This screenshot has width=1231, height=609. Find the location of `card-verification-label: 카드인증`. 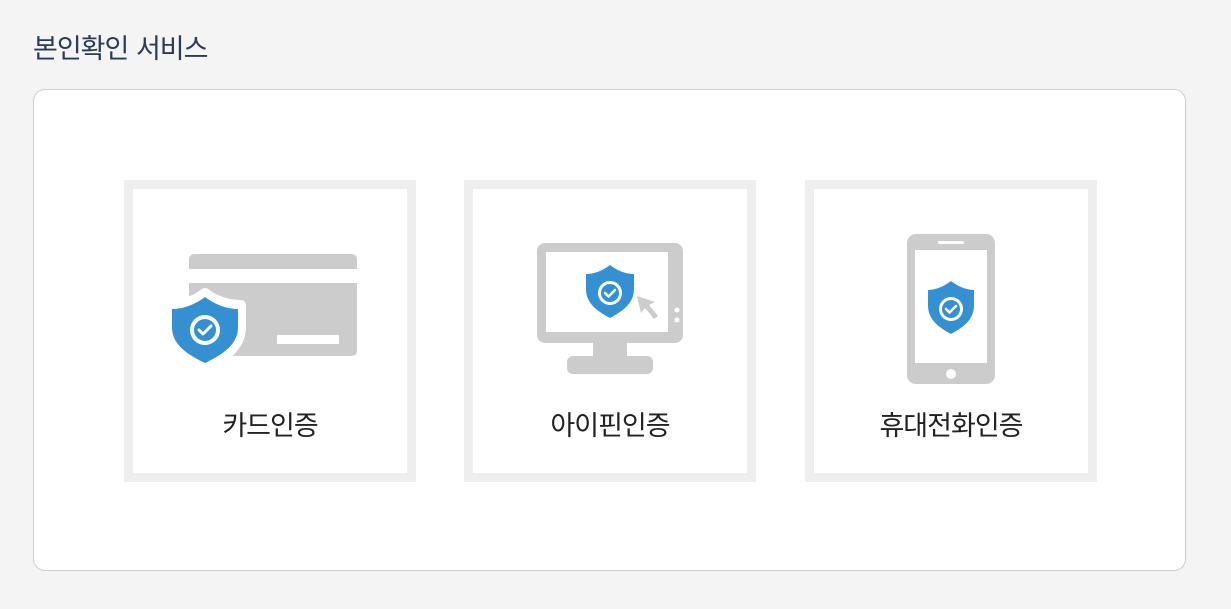

card-verification-label: 카드인증 is located at coordinates (270, 426).